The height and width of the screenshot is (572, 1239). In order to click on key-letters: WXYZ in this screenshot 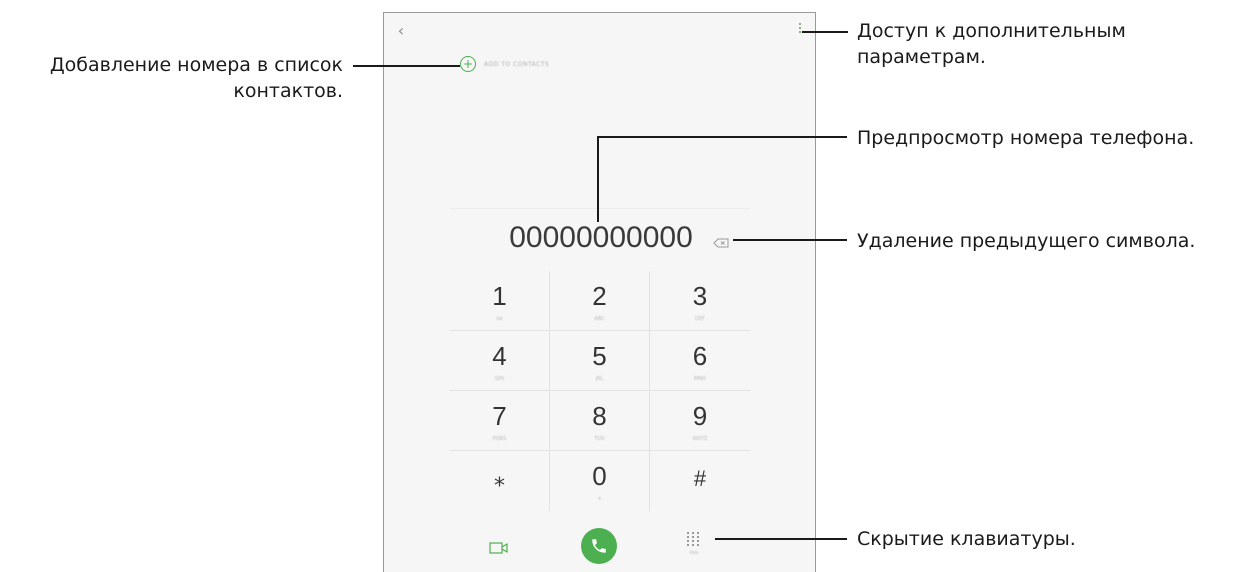, I will do `click(700, 439)`.